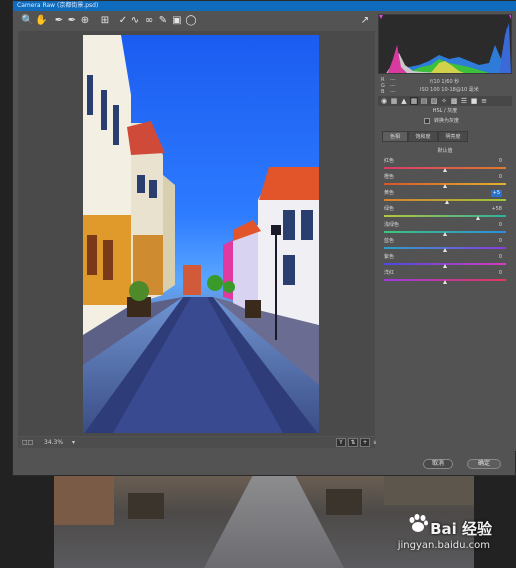 The height and width of the screenshot is (568, 516). Describe the element at coordinates (423, 136) in the screenshot. I see `tab-saturation: 饱和度` at that location.